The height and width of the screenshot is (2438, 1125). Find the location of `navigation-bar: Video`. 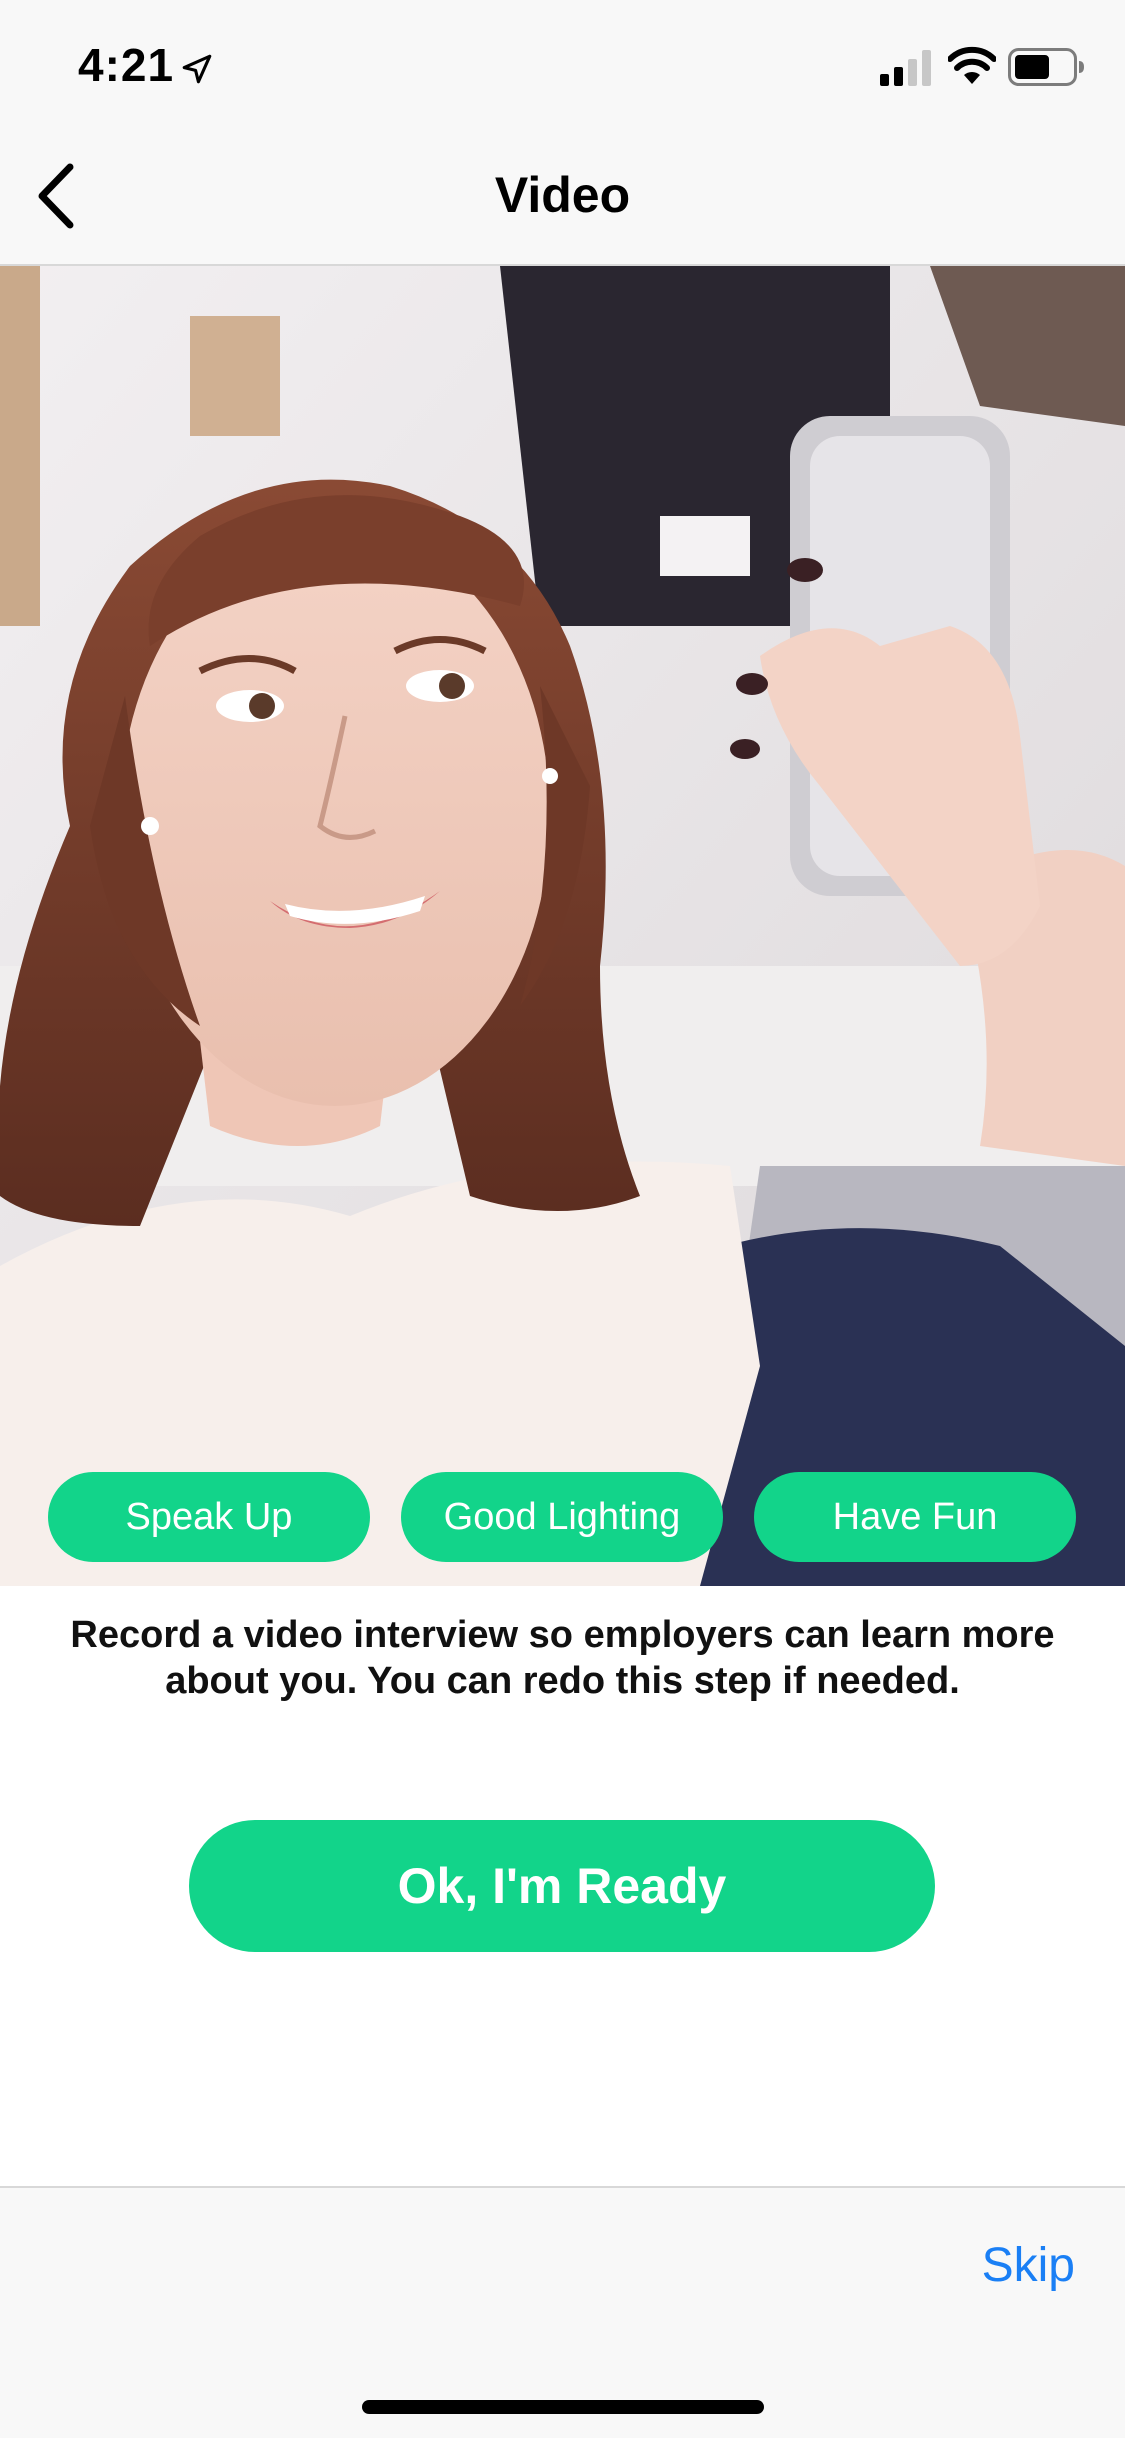

navigation-bar: Video is located at coordinates (562, 199).